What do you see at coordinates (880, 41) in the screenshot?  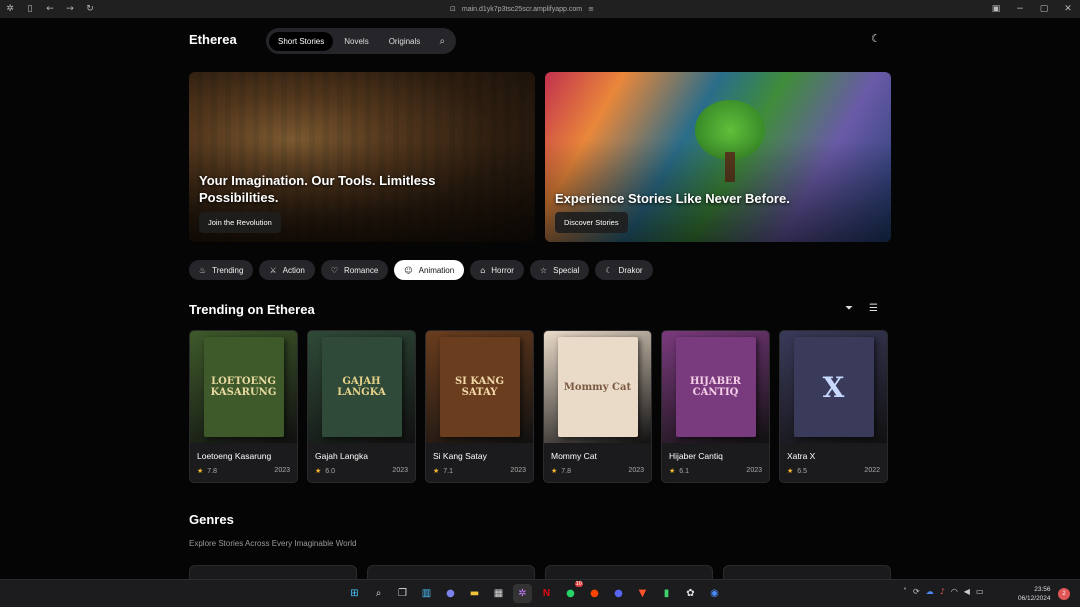 I see `moon-icon: ☾` at bounding box center [880, 41].